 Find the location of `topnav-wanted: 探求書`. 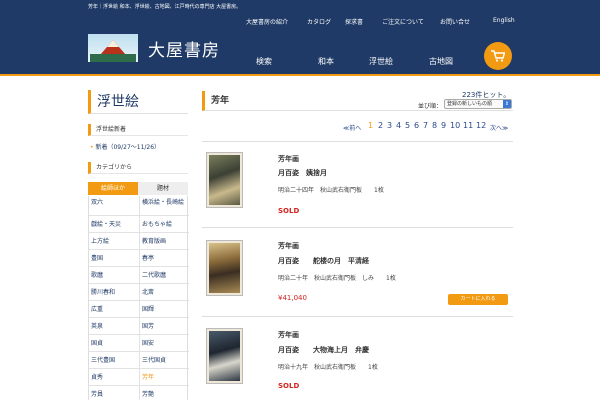

topnav-wanted: 探求書 is located at coordinates (354, 21).